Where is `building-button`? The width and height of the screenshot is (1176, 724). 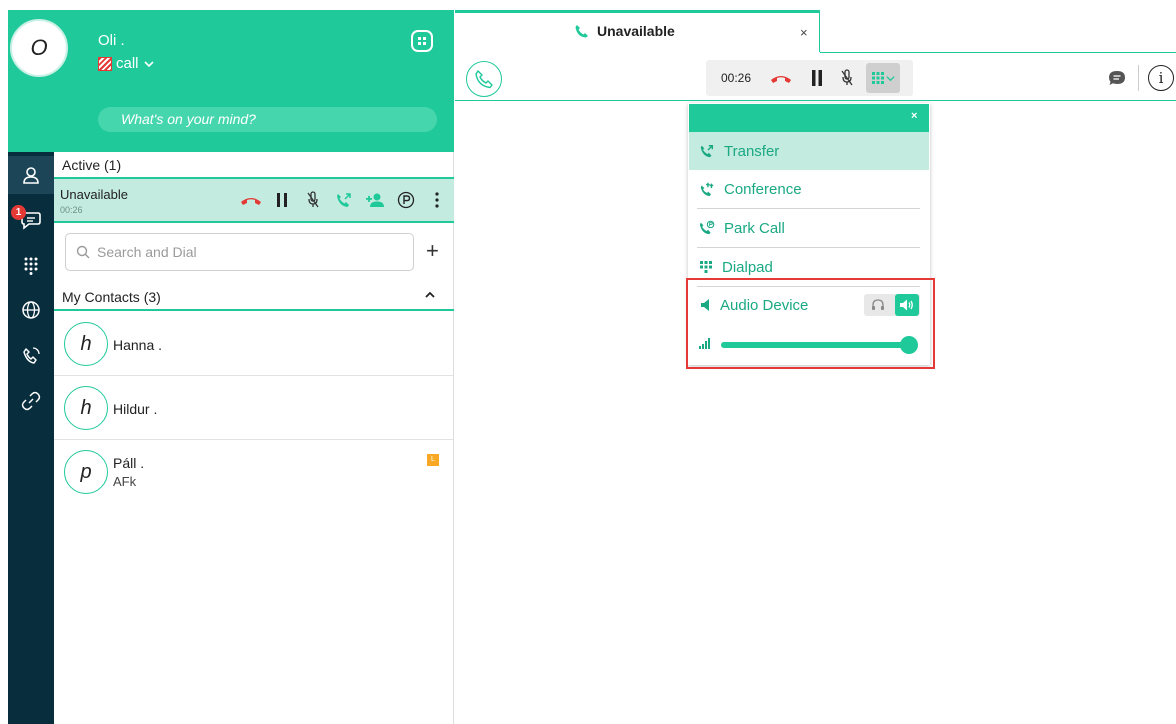
building-button is located at coordinates (422, 41).